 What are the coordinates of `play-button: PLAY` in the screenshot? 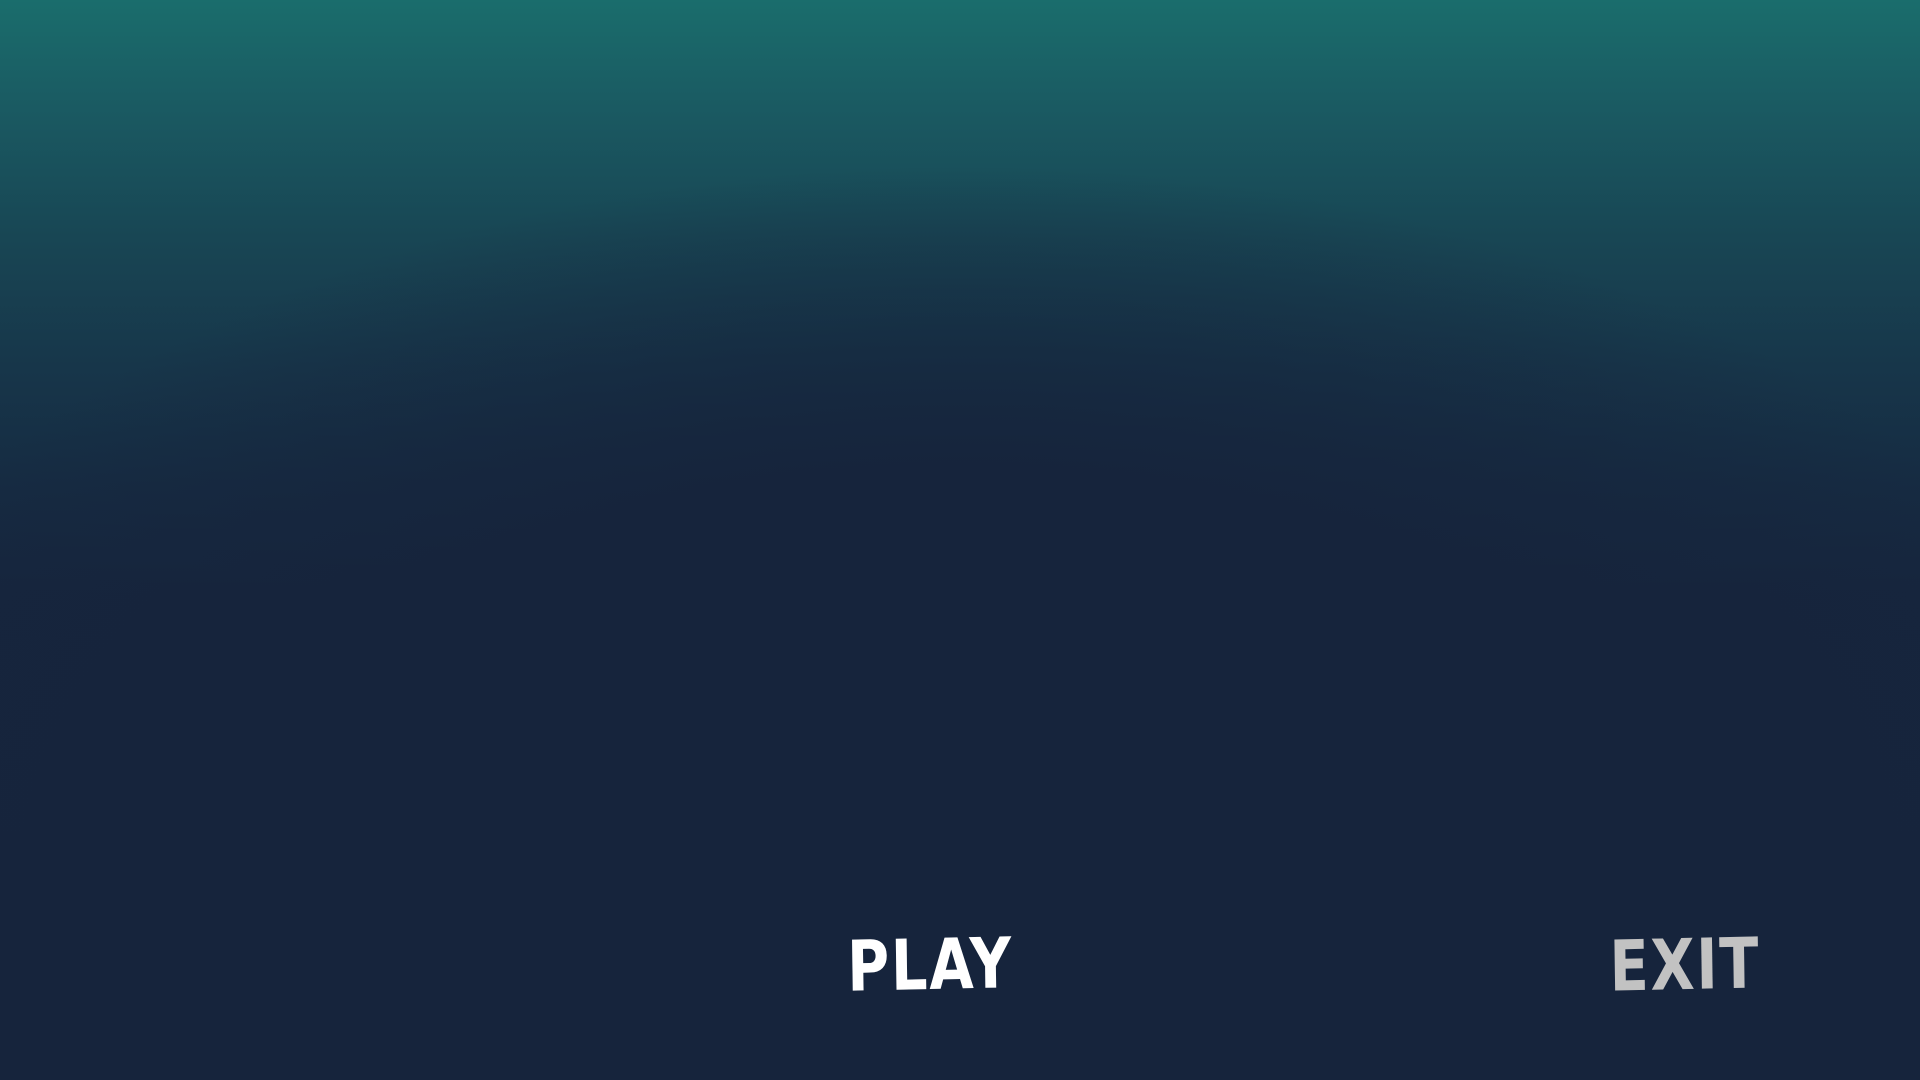 It's located at (930, 965).